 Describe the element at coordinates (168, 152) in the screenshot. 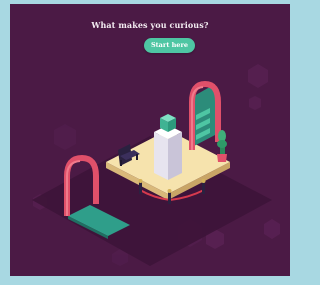

I see `pedestal` at that location.